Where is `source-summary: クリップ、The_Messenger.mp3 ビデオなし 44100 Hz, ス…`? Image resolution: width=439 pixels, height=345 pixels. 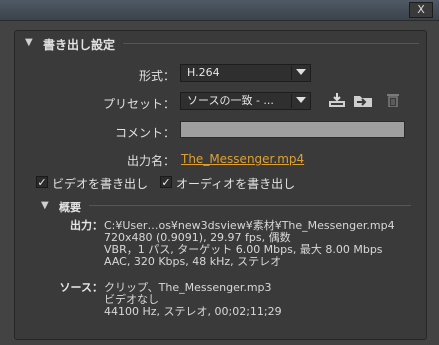
source-summary: クリップ、The_Messenger.mp3 ビデオなし 44100 Hz, ス… is located at coordinates (193, 300).